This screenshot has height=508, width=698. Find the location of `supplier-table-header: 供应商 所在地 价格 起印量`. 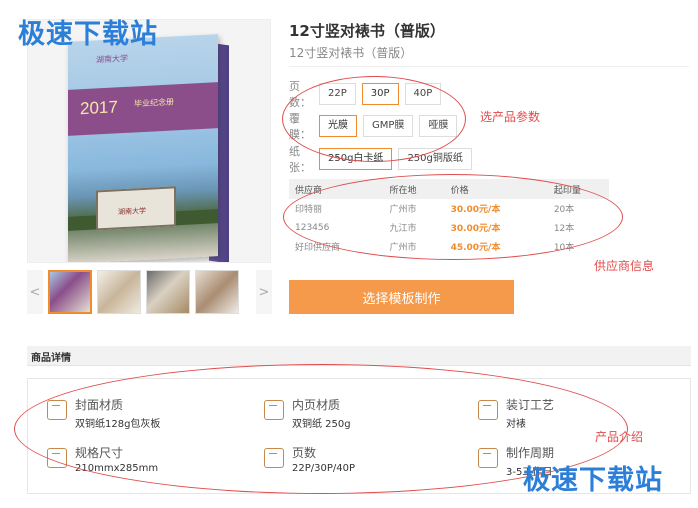

supplier-table-header: 供应商 所在地 价格 起印量 is located at coordinates (449, 189).